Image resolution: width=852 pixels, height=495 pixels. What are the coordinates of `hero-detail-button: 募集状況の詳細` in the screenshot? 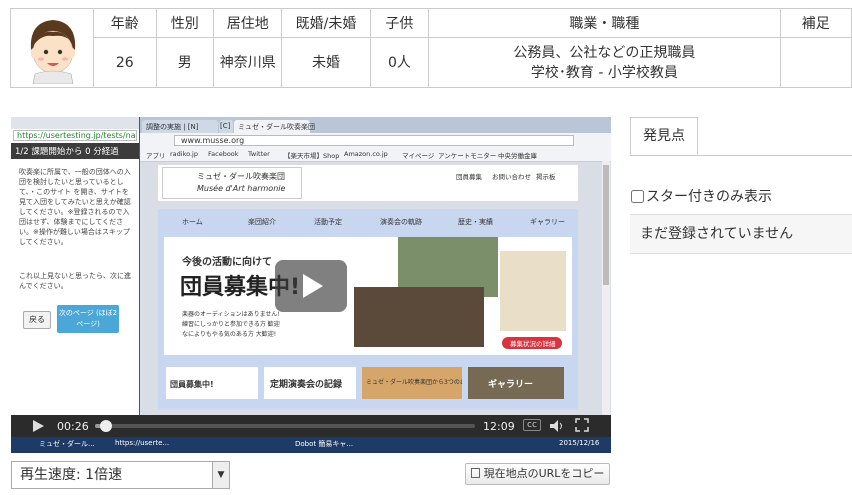 It's located at (532, 343).